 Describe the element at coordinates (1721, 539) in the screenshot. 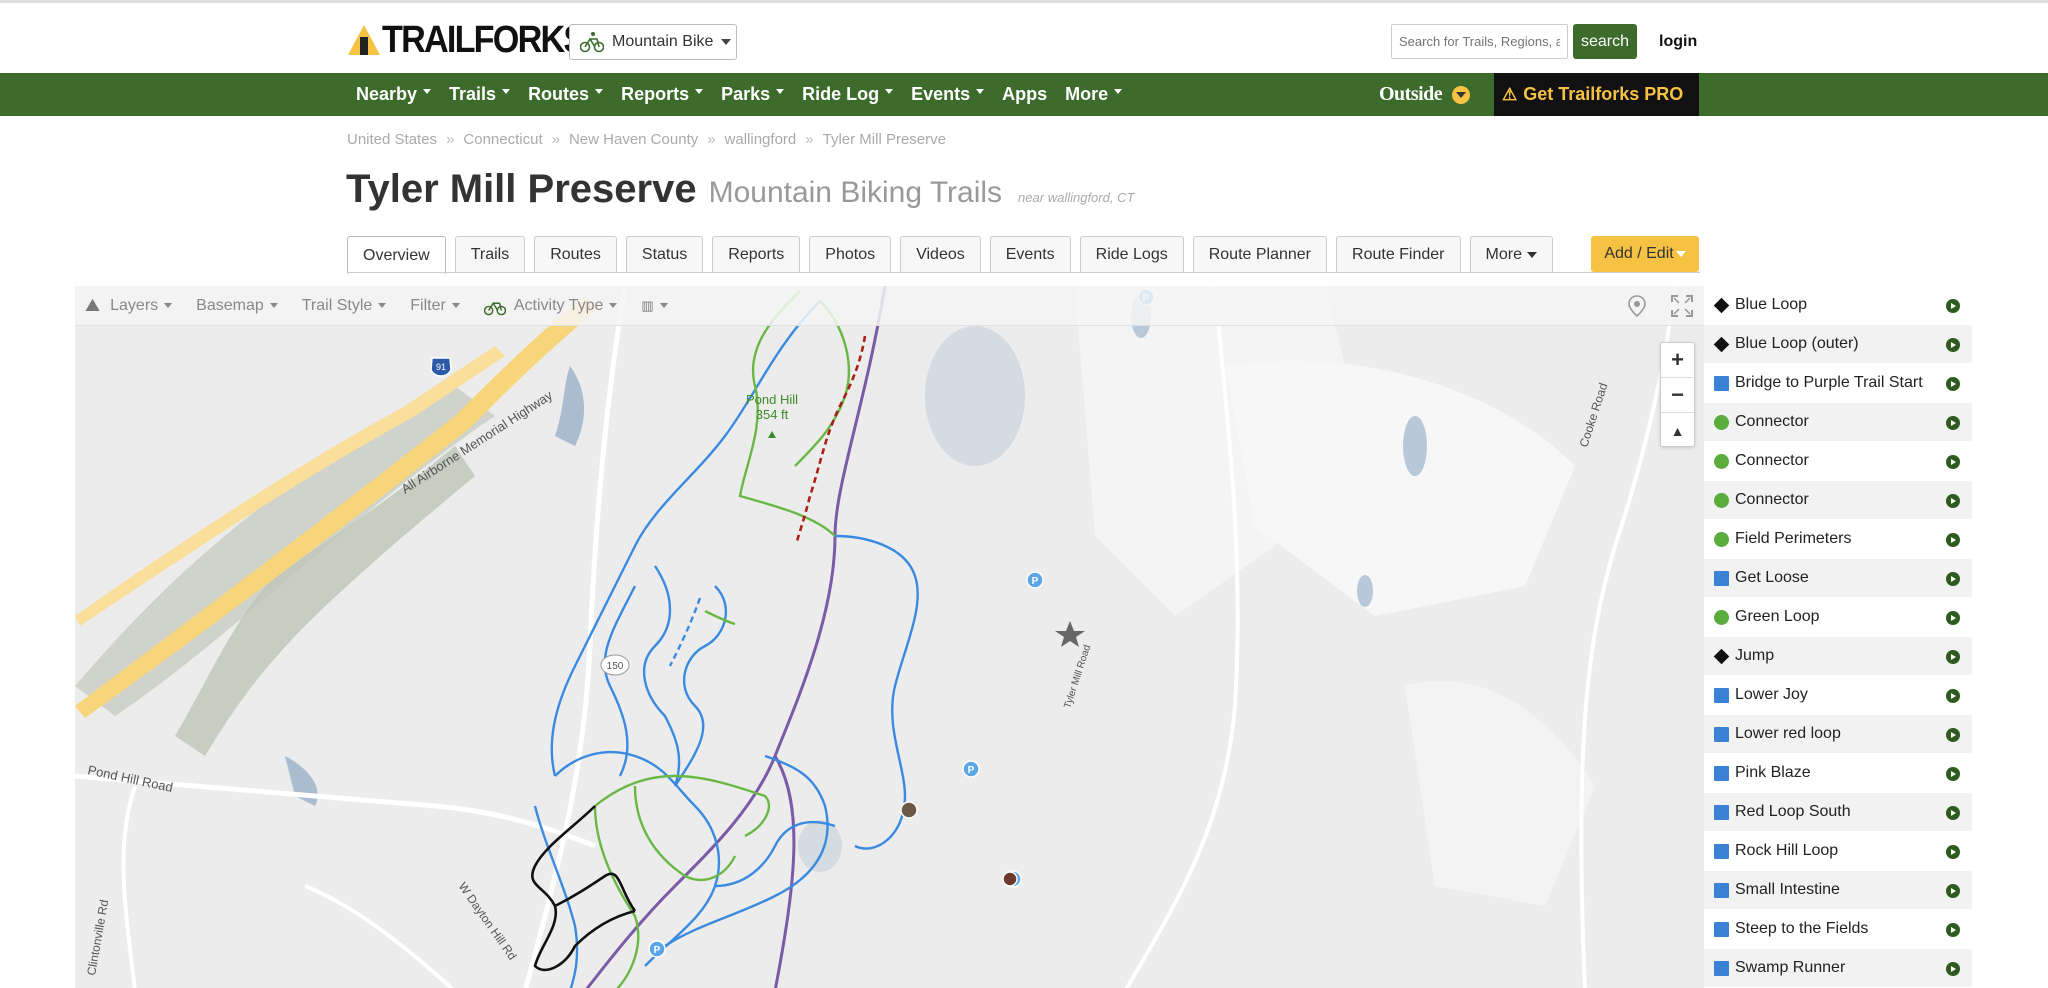

I see `difficulty-green-icon` at that location.